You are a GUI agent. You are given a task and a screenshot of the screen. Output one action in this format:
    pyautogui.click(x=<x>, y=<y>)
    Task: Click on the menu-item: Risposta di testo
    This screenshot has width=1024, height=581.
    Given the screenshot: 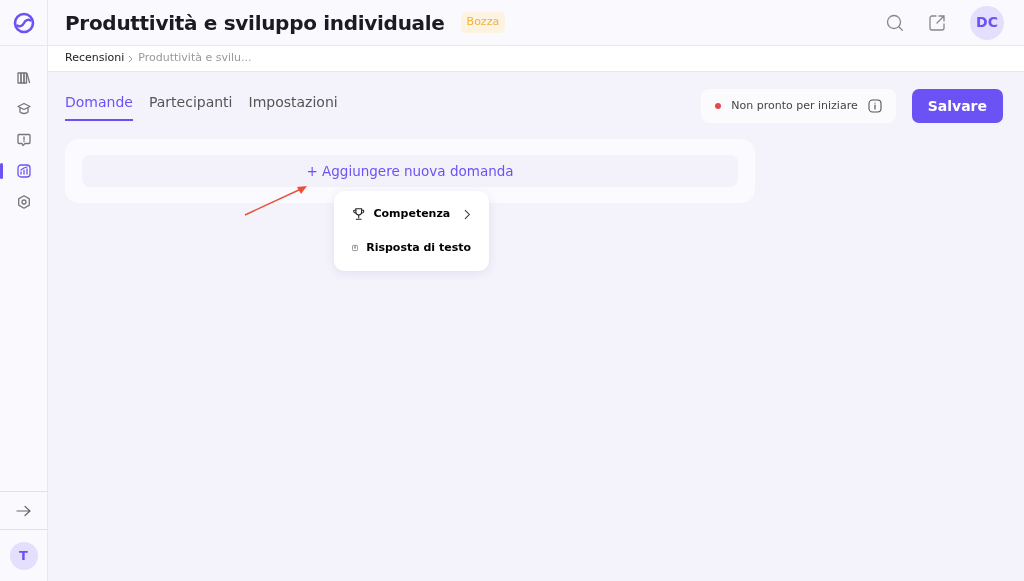 What is the action you would take?
    pyautogui.click(x=411, y=248)
    